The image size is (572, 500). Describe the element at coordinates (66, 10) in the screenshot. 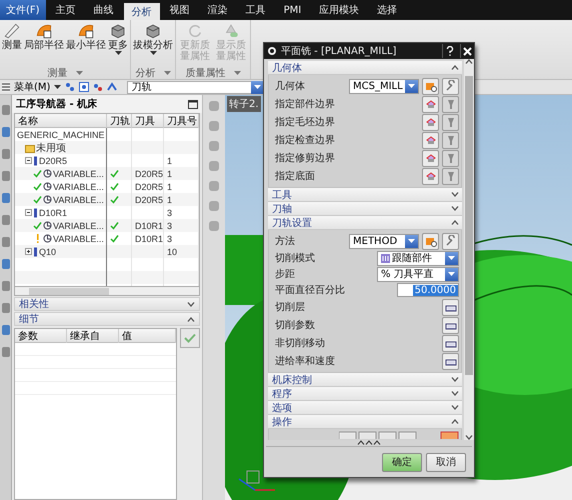

I see `ribbon-tab: 主页` at that location.